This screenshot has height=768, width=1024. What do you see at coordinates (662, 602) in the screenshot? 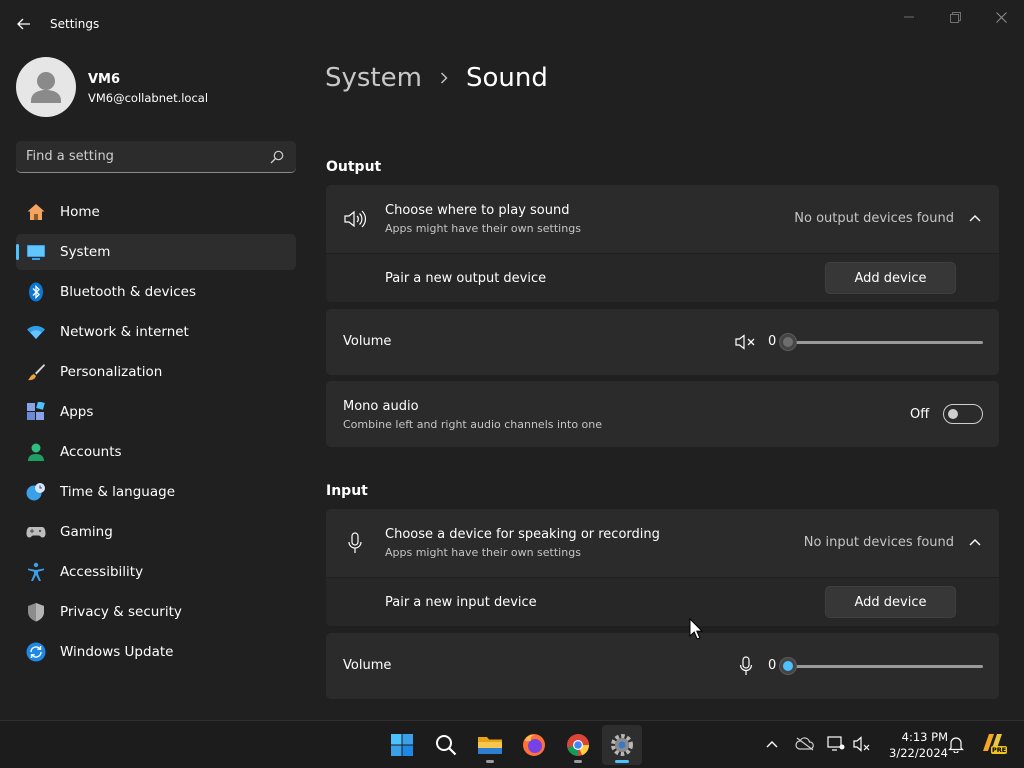
I see `pair-input-row: Pair a new input device Add device` at bounding box center [662, 602].